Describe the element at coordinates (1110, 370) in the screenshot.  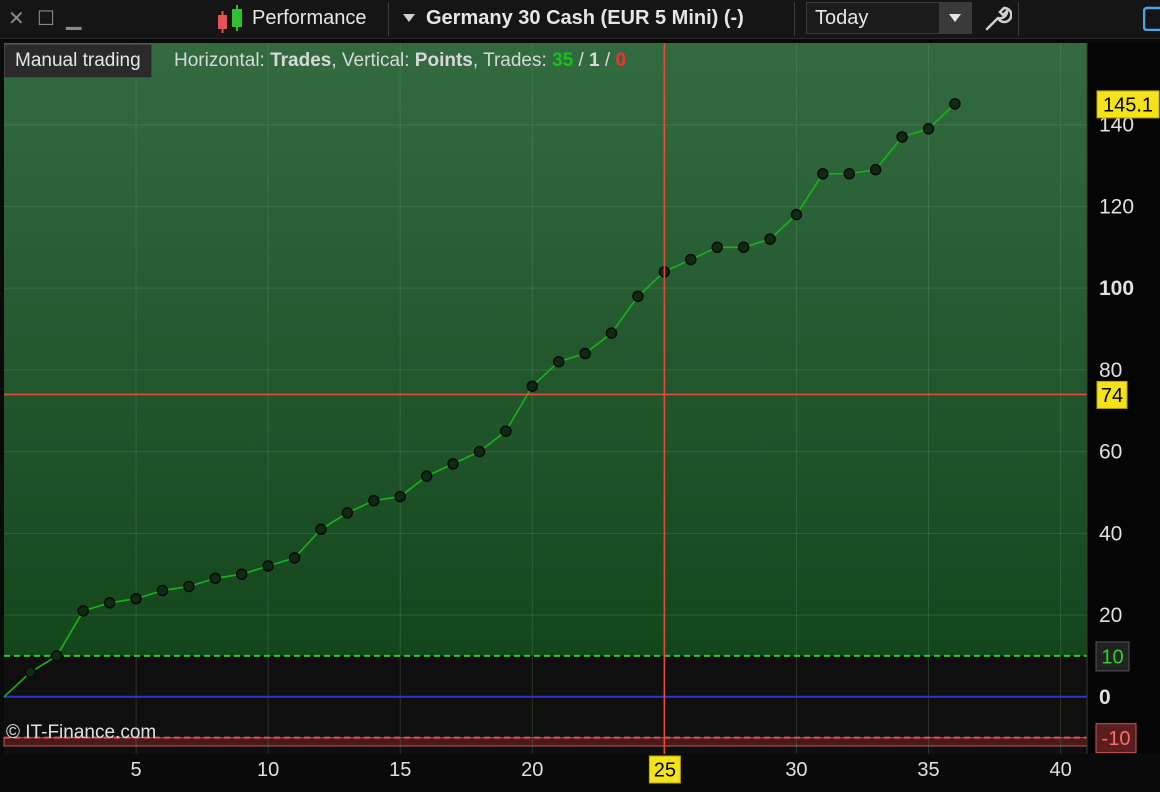
I see `y-tick-label: 80` at that location.